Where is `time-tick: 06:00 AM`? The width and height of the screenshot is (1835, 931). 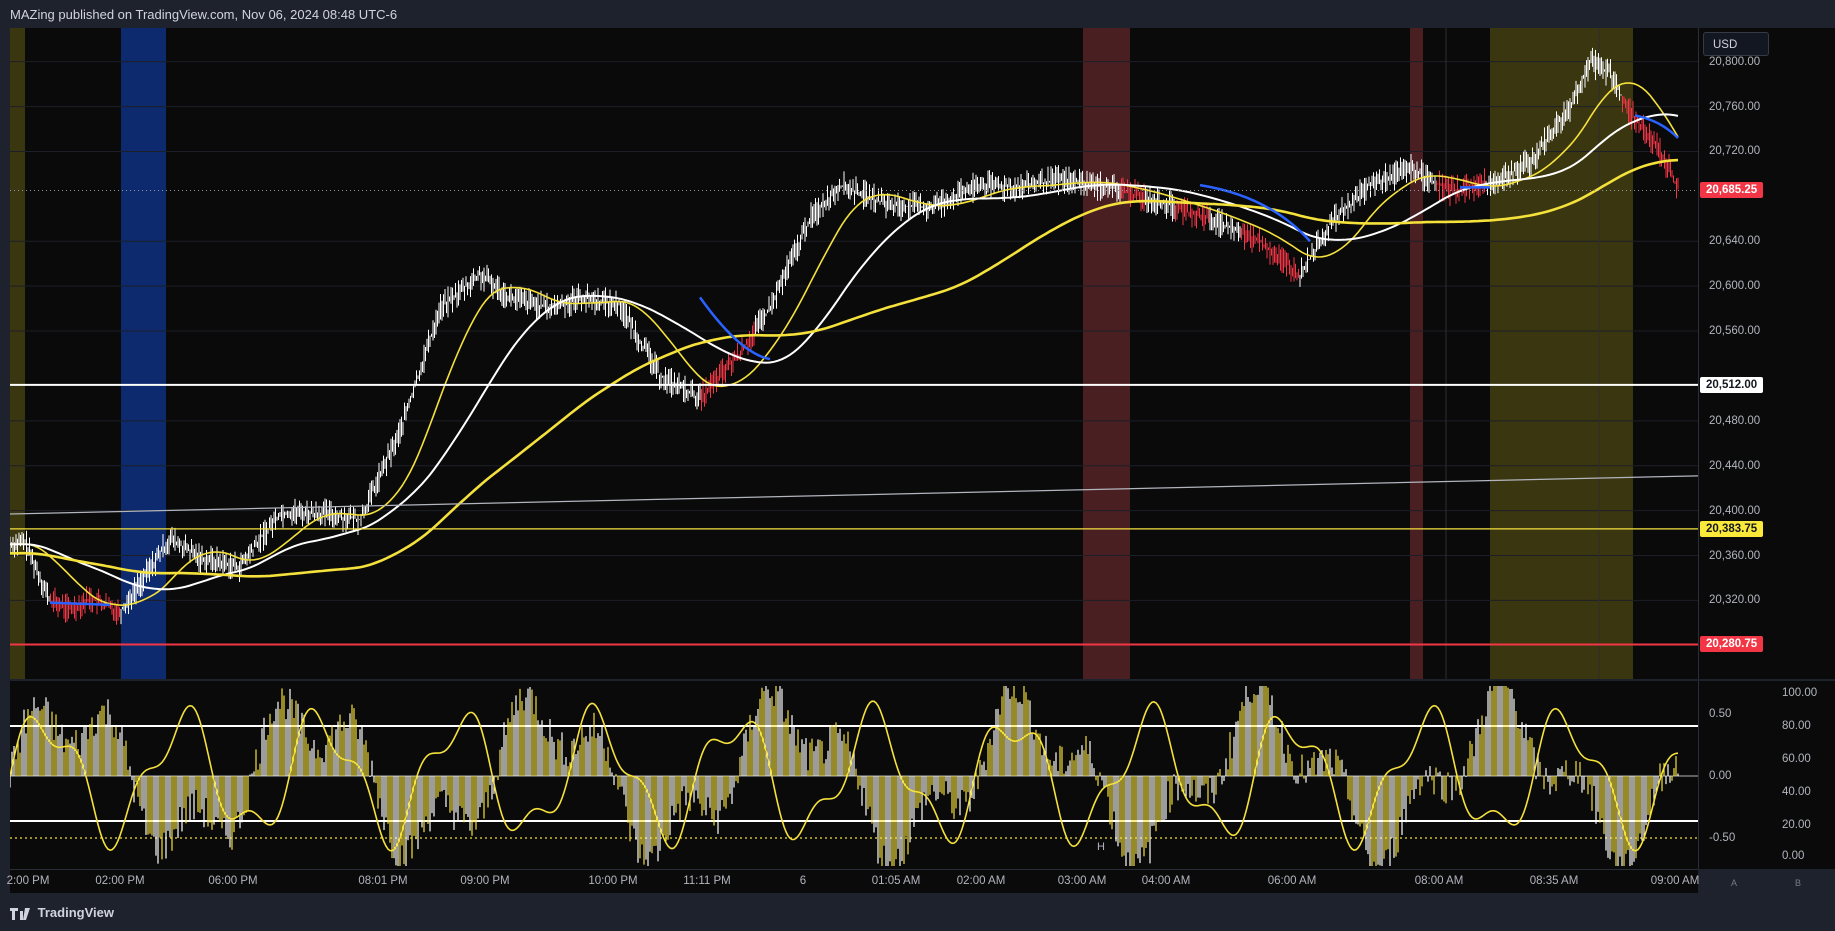 time-tick: 06:00 AM is located at coordinates (1292, 881).